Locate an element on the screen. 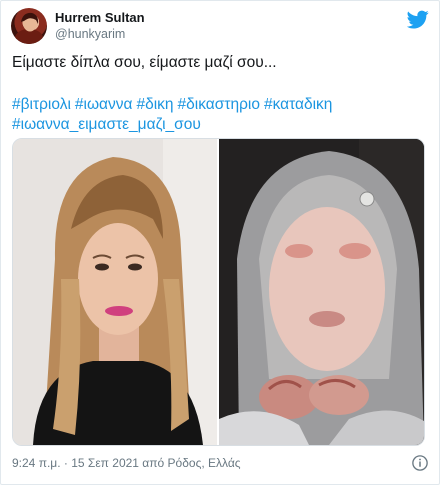  hashtag-link: #καταδικη is located at coordinates (298, 104).